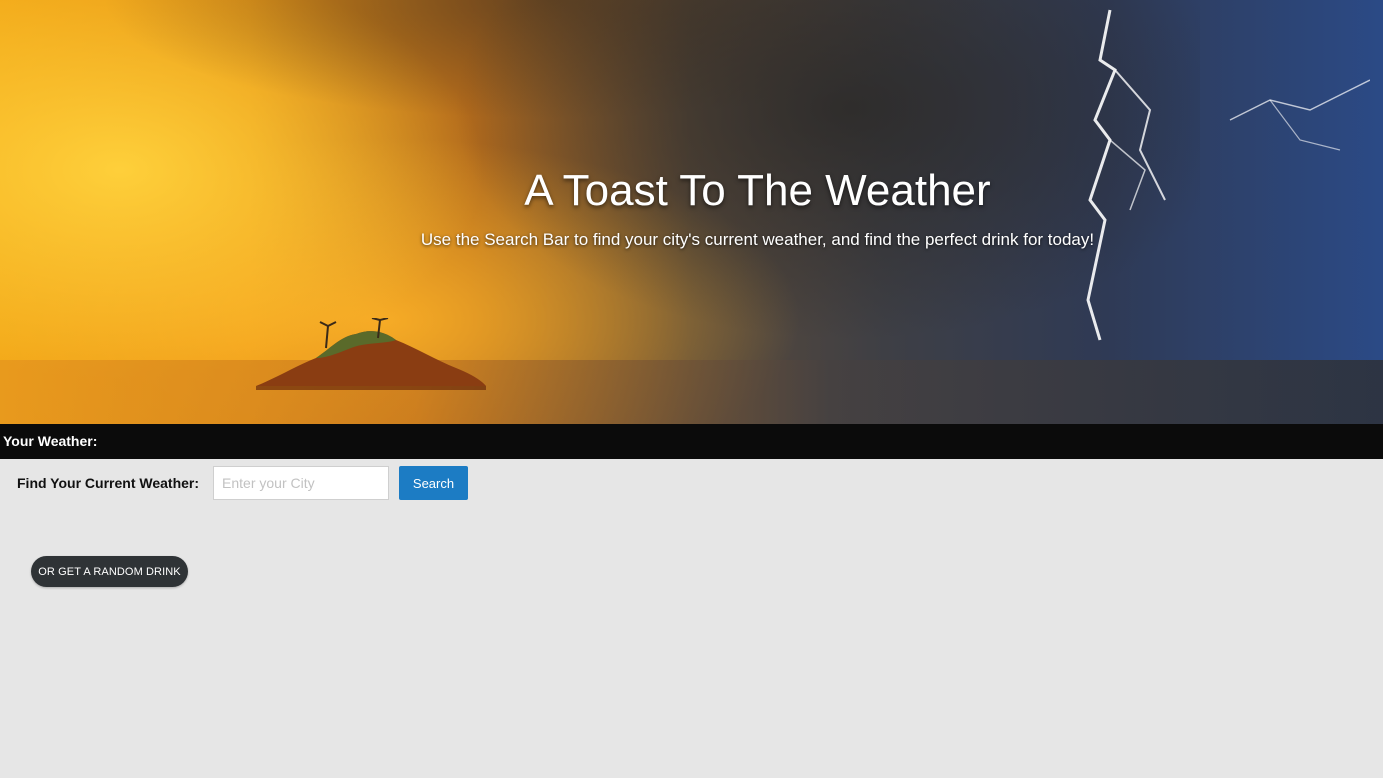 Image resolution: width=1383 pixels, height=778 pixels. What do you see at coordinates (371, 354) in the screenshot?
I see `island-image` at bounding box center [371, 354].